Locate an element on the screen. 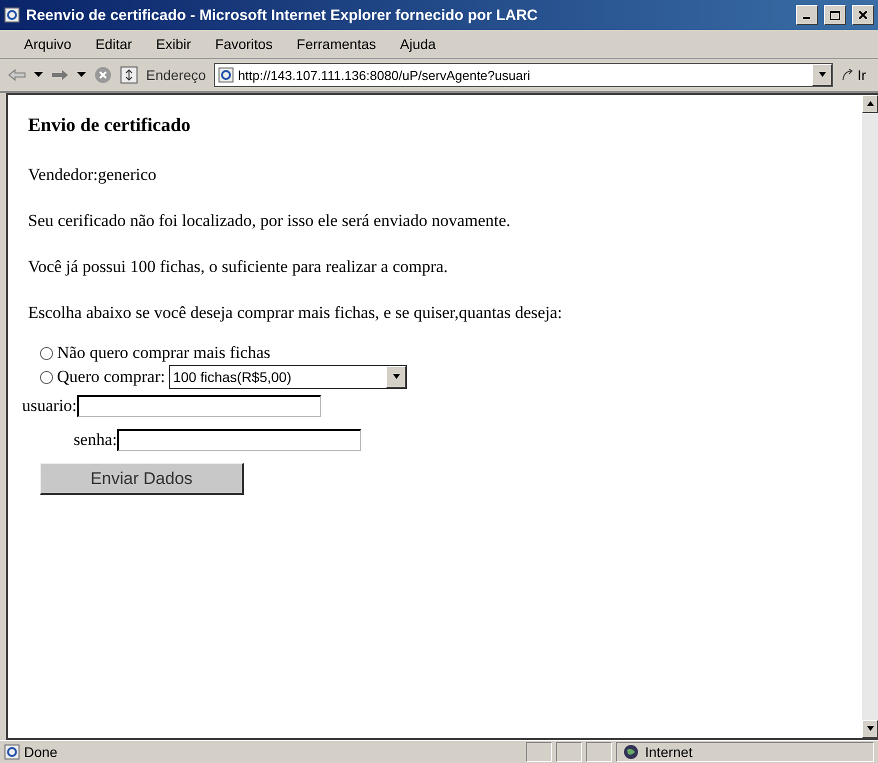 The width and height of the screenshot is (878, 763). option-label: Quero comprar: is located at coordinates (111, 377).